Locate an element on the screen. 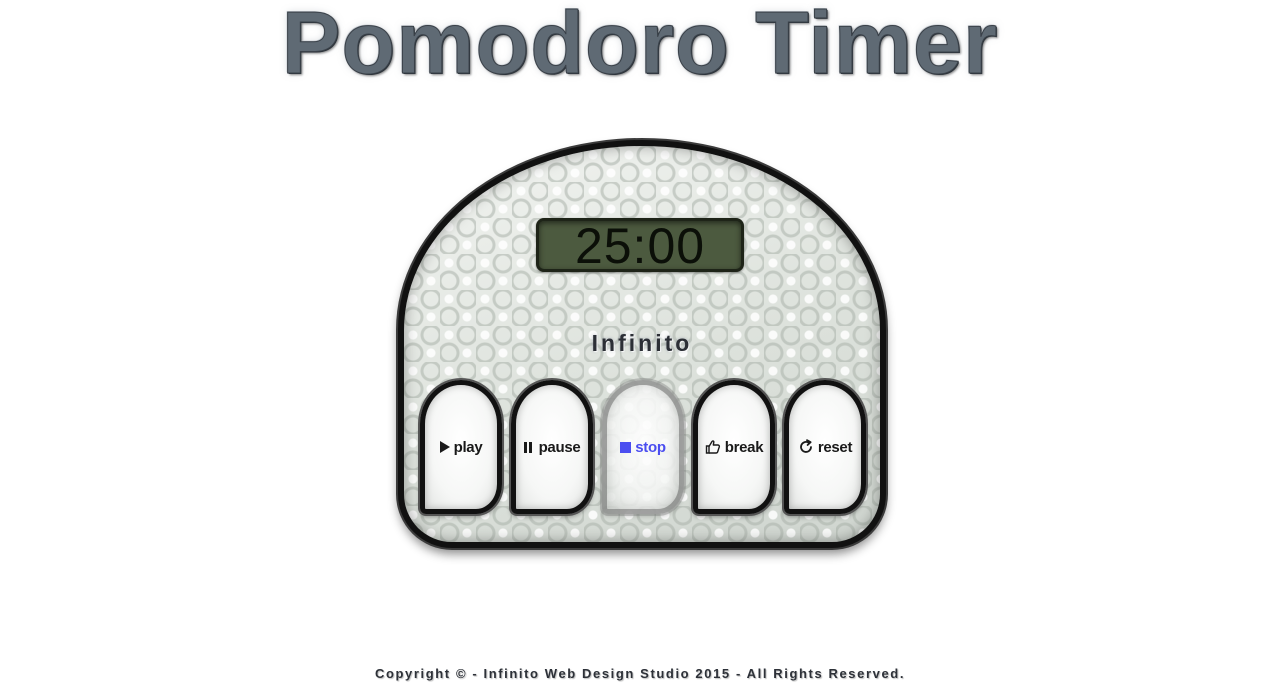  play-label: play is located at coordinates (468, 447).